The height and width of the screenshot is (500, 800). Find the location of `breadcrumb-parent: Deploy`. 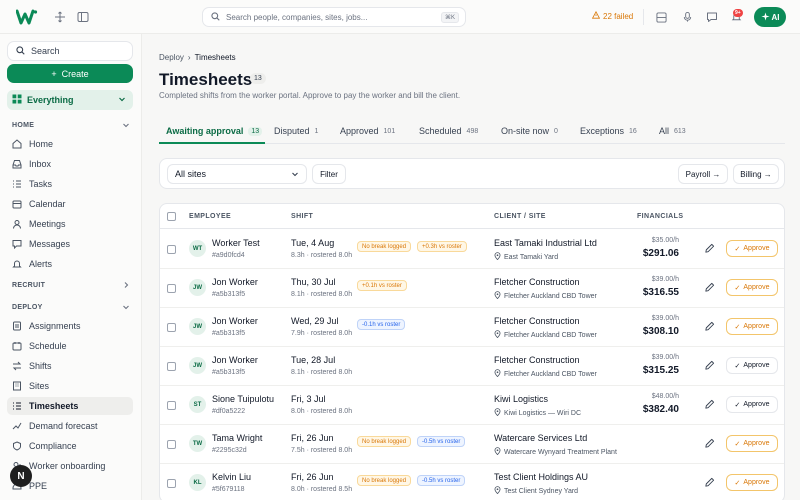

breadcrumb-parent: Deploy is located at coordinates (171, 57).